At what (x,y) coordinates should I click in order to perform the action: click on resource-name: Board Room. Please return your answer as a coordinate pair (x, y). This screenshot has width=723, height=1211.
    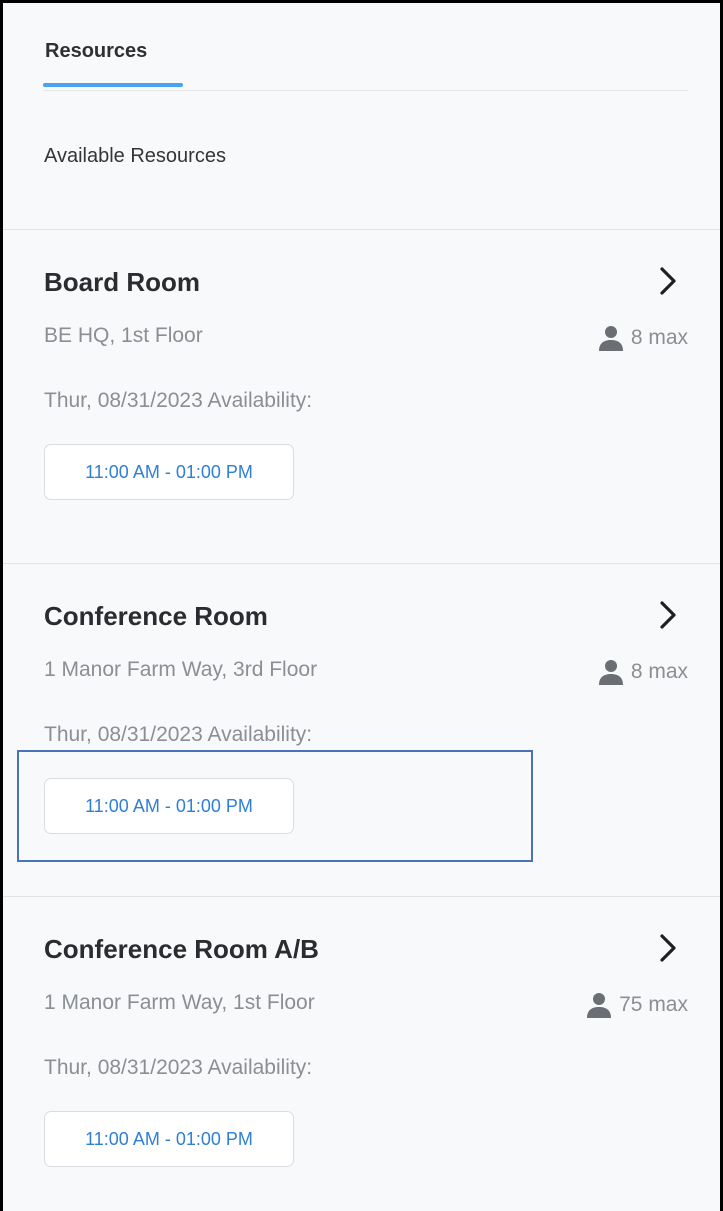
    Looking at the image, I should click on (122, 282).